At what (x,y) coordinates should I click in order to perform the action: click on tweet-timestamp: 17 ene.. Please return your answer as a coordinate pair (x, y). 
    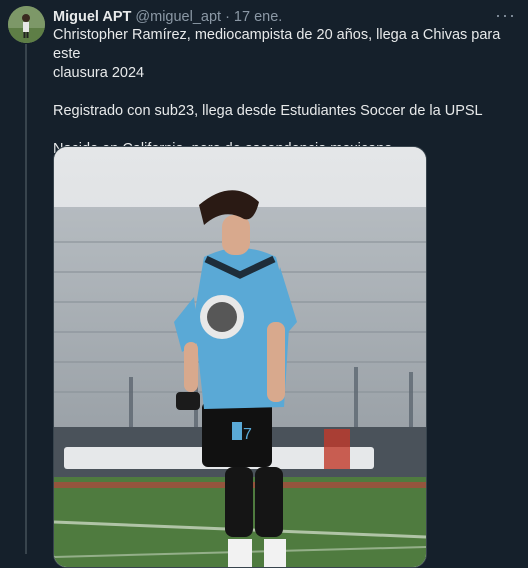
    Looking at the image, I should click on (258, 17).